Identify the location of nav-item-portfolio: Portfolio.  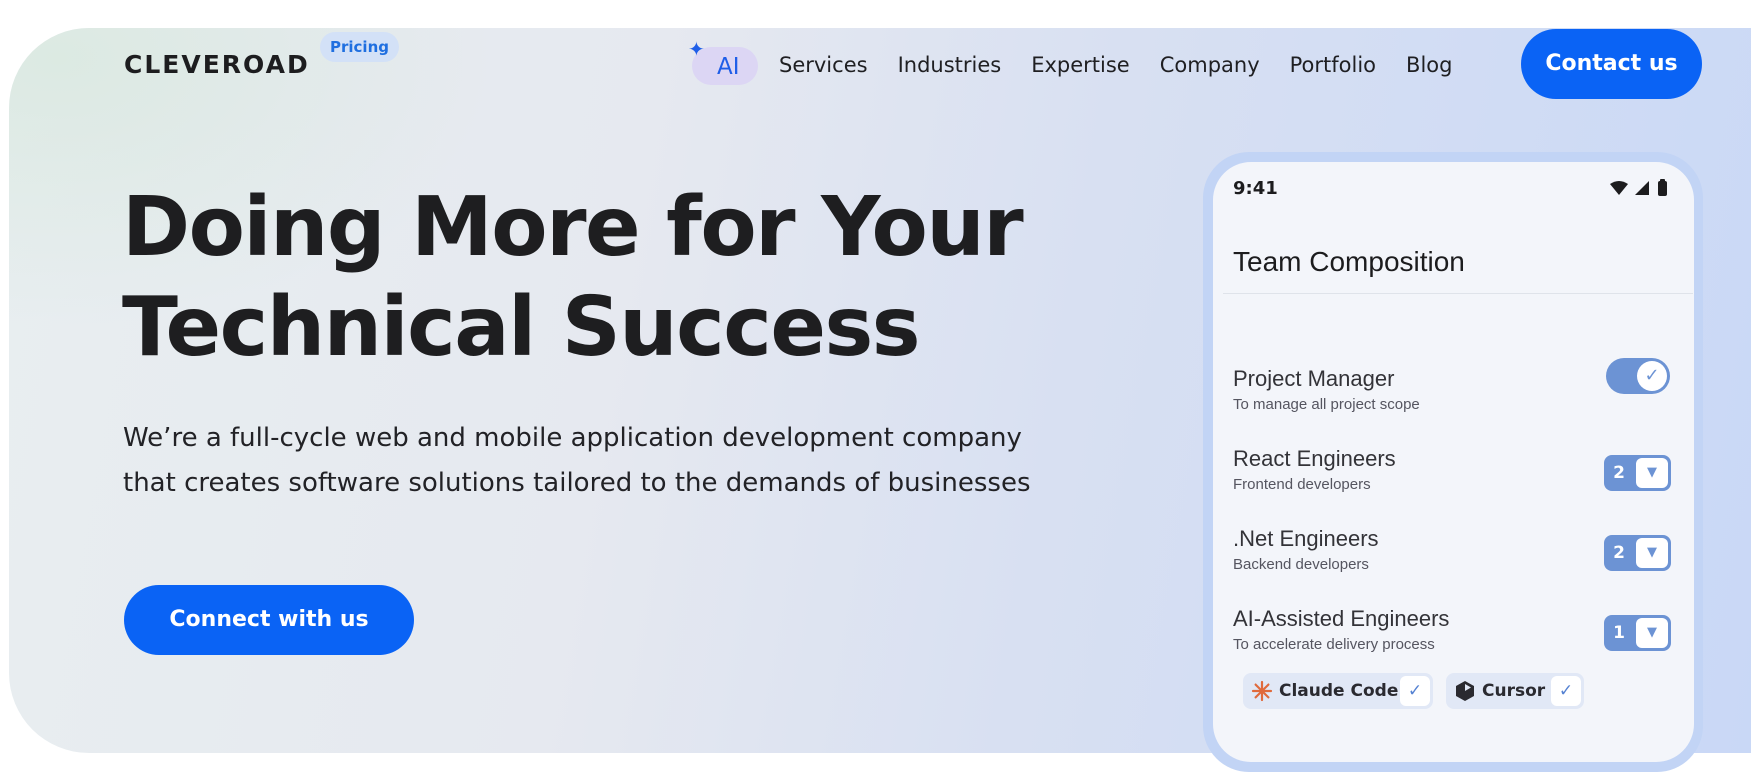
(1333, 65).